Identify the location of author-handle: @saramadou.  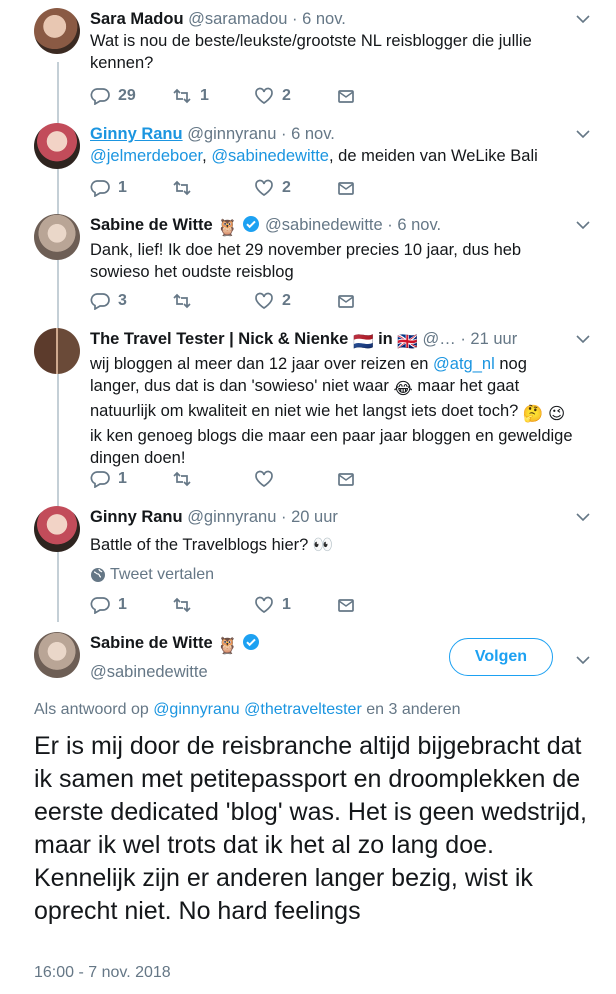
(237, 19).